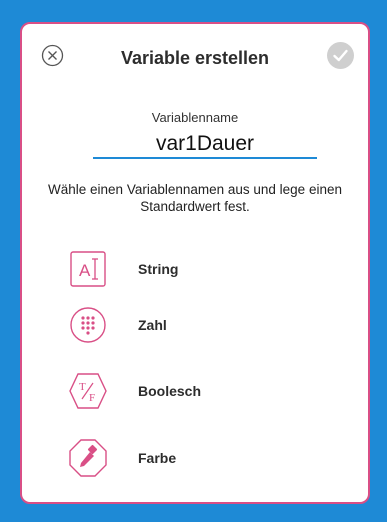 This screenshot has width=387, height=522. What do you see at coordinates (157, 458) in the screenshot?
I see `type-label-color: Farbe` at bounding box center [157, 458].